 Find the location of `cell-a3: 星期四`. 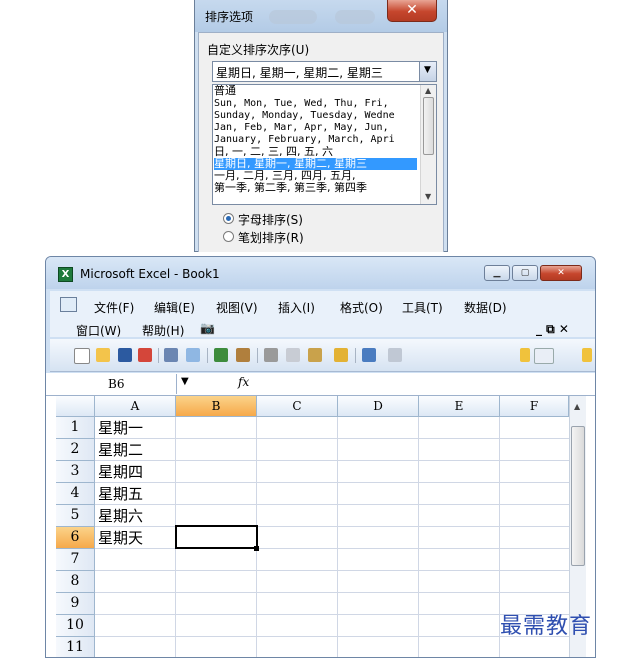

cell-a3: 星期四 is located at coordinates (120, 472).